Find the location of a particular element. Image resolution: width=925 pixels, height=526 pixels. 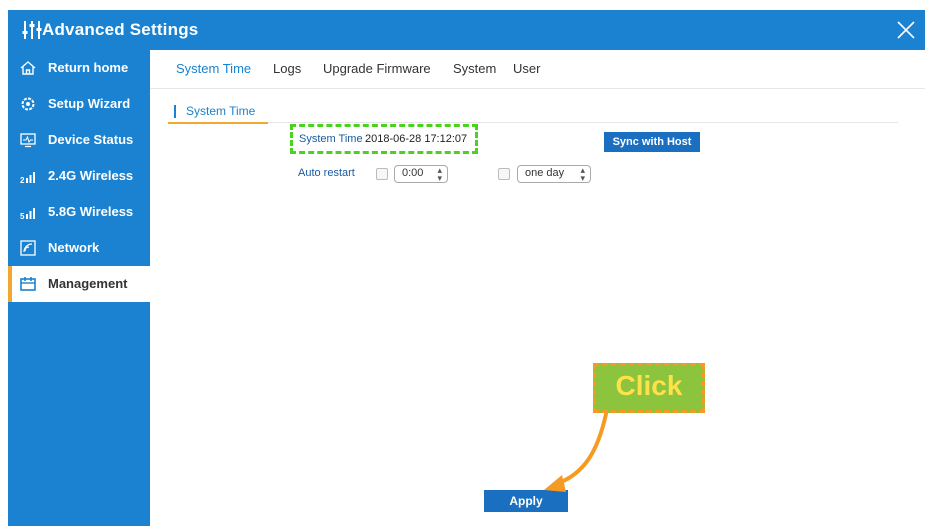

sidebar-item-setup-wizard: Setup Wizard is located at coordinates (79, 104).